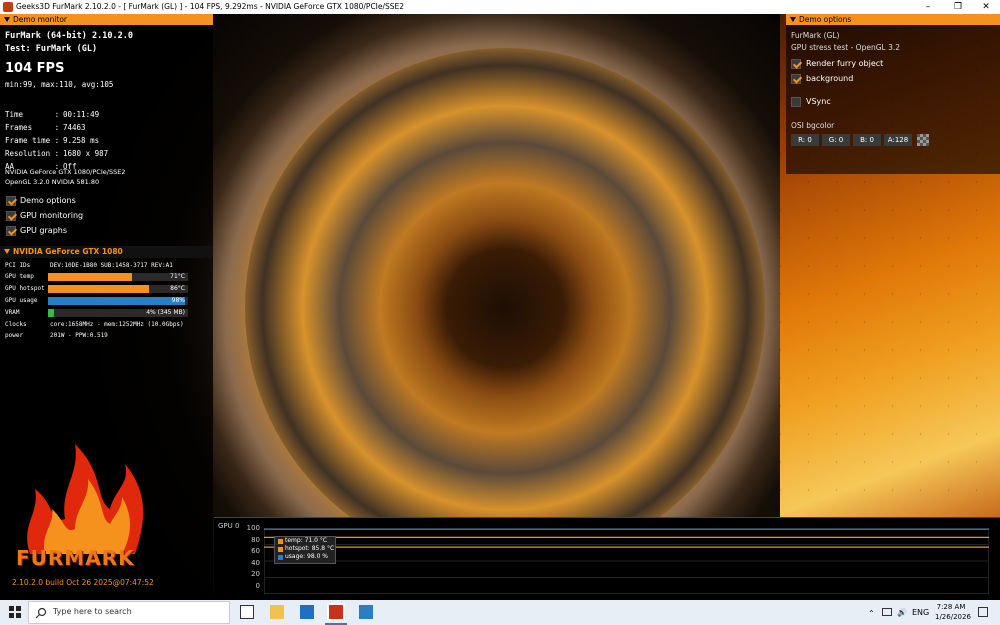 The height and width of the screenshot is (625, 1000). I want to click on legend-entry: hotspot: 85.8 °C, so click(310, 548).